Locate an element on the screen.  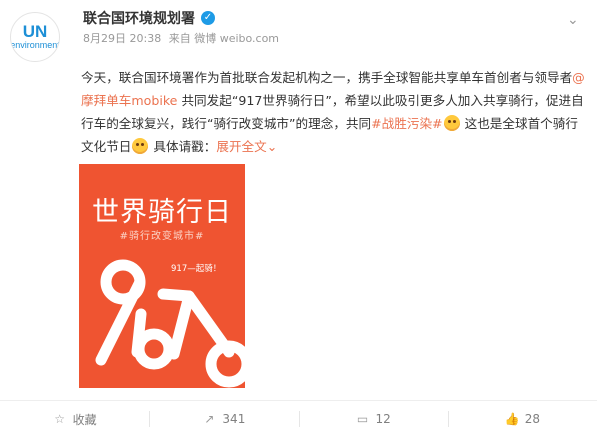
repost-icon: ↗ is located at coordinates (209, 419).